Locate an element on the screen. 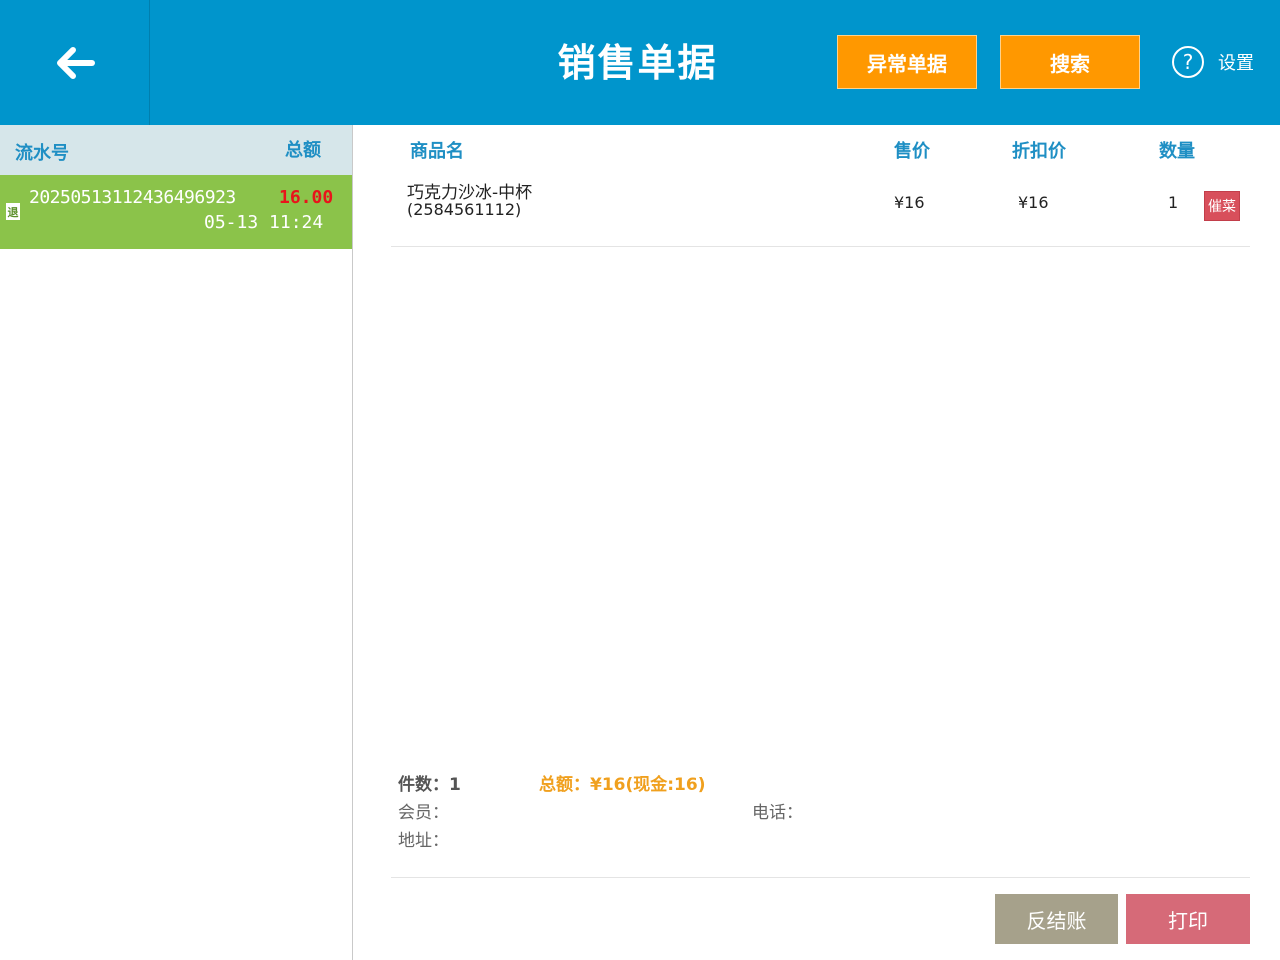 This screenshot has height=960, width=1280. divider is located at coordinates (820, 877).